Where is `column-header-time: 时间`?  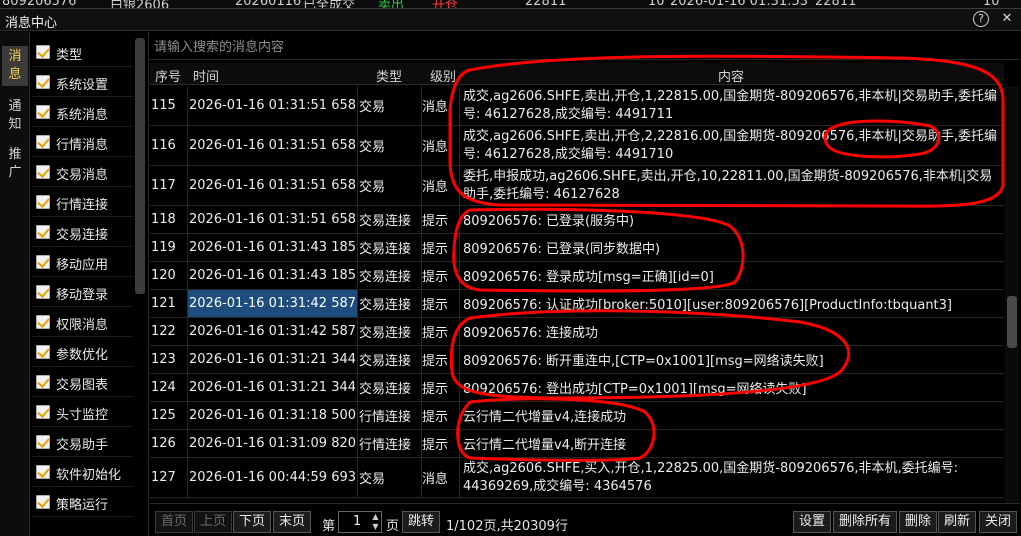
column-header-time: 时间 is located at coordinates (206, 75).